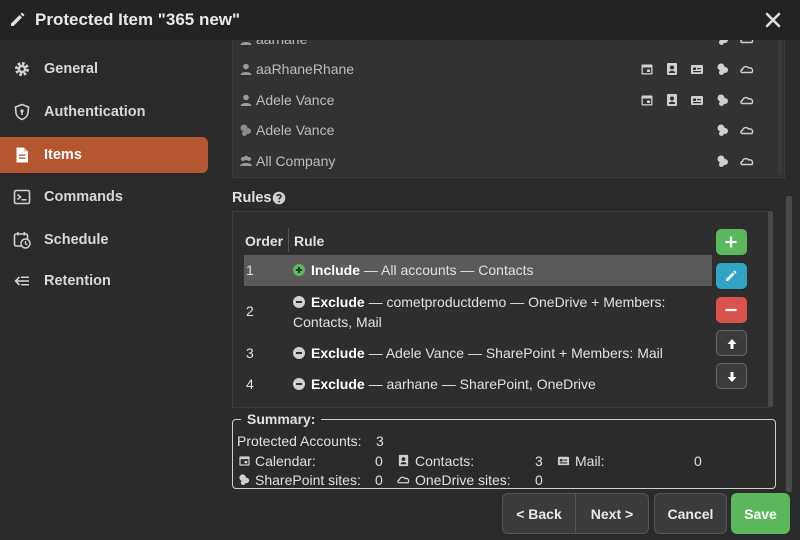 The width and height of the screenshot is (800, 540). I want to click on rules-scrollbar, so click(770, 309).